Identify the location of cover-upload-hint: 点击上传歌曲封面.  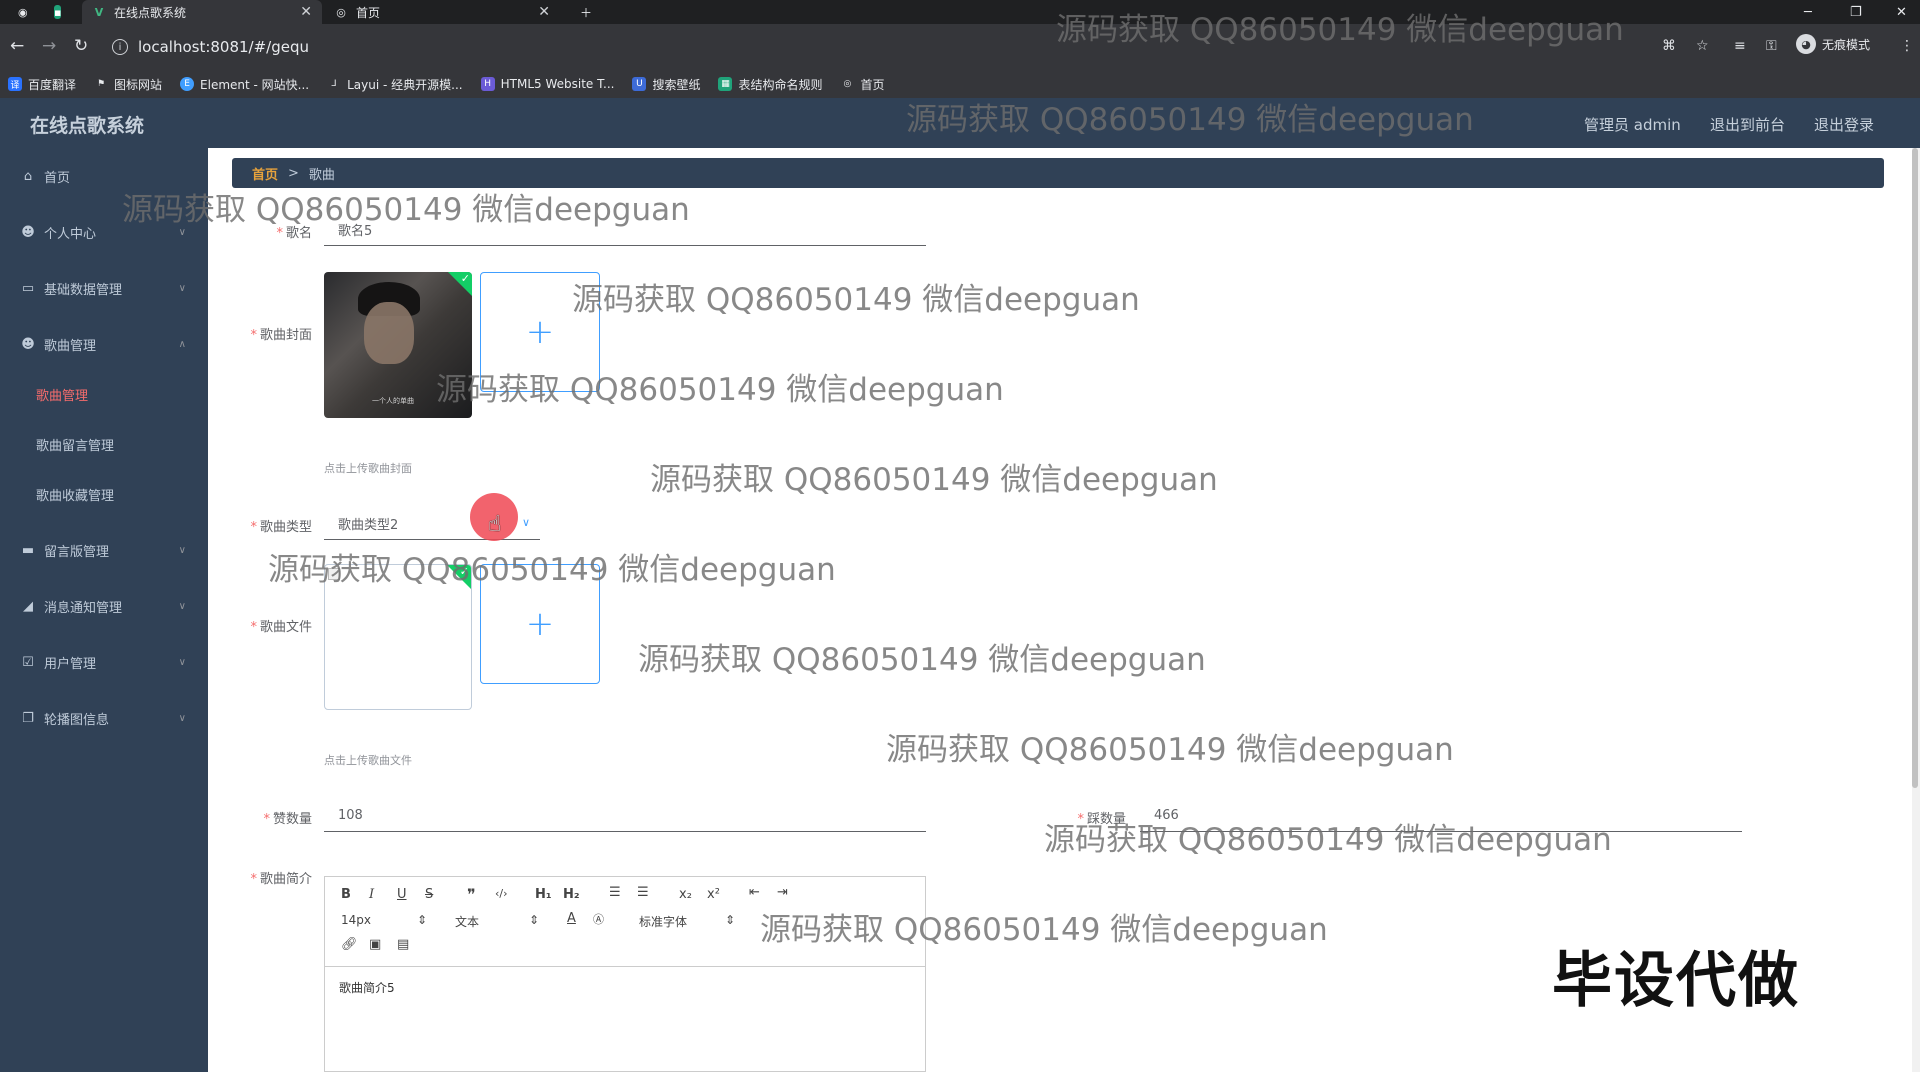
(368, 468).